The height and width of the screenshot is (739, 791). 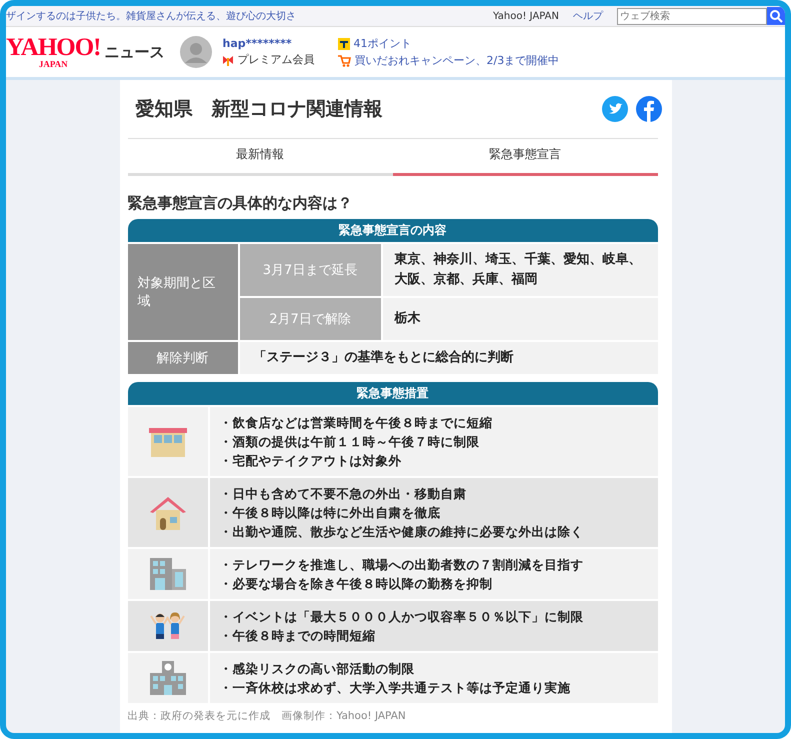 I want to click on search-icon, so click(x=776, y=16).